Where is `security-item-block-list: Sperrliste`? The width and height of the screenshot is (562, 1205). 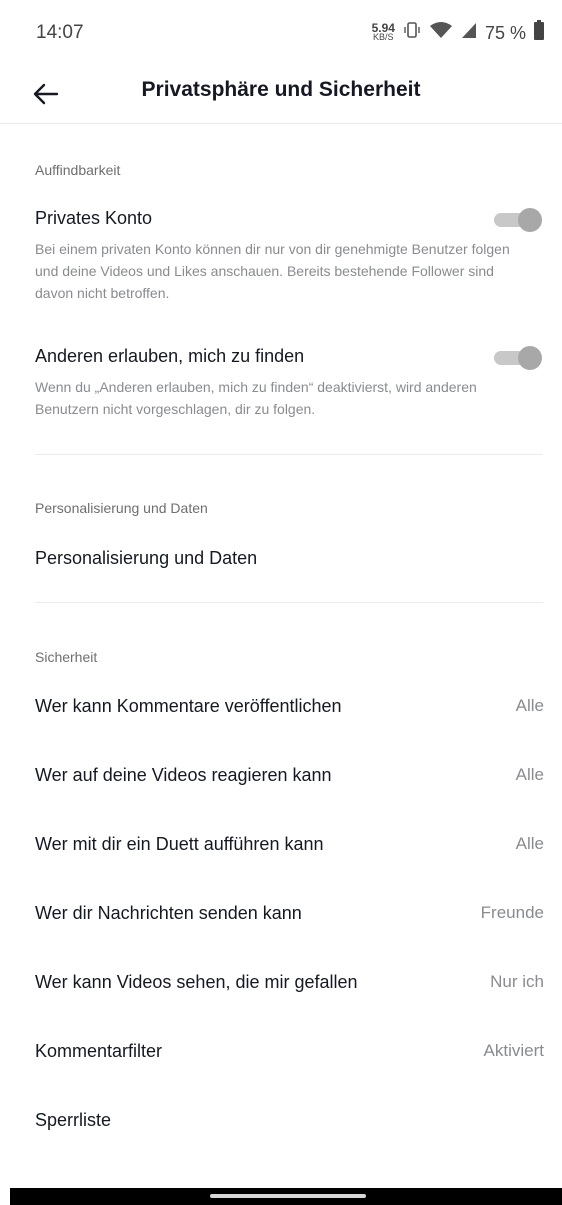 security-item-block-list: Sperrliste is located at coordinates (281, 1121).